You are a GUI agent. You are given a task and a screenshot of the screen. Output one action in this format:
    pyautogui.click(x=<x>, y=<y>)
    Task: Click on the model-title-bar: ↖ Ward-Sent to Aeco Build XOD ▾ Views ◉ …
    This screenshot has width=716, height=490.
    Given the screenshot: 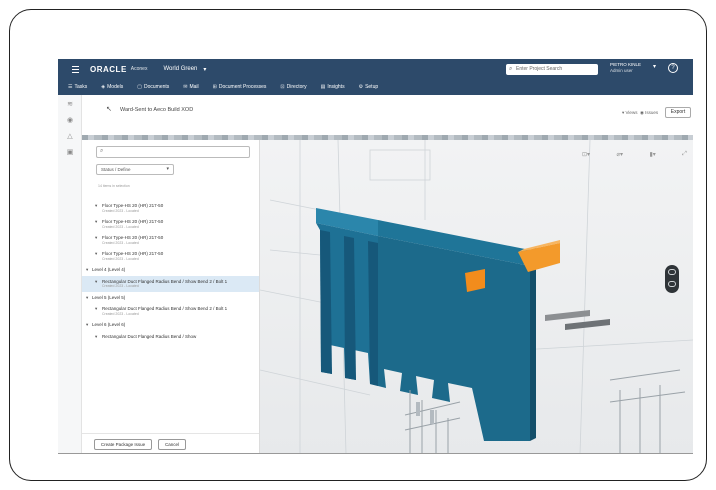 What is the action you would take?
    pyautogui.click(x=387, y=115)
    